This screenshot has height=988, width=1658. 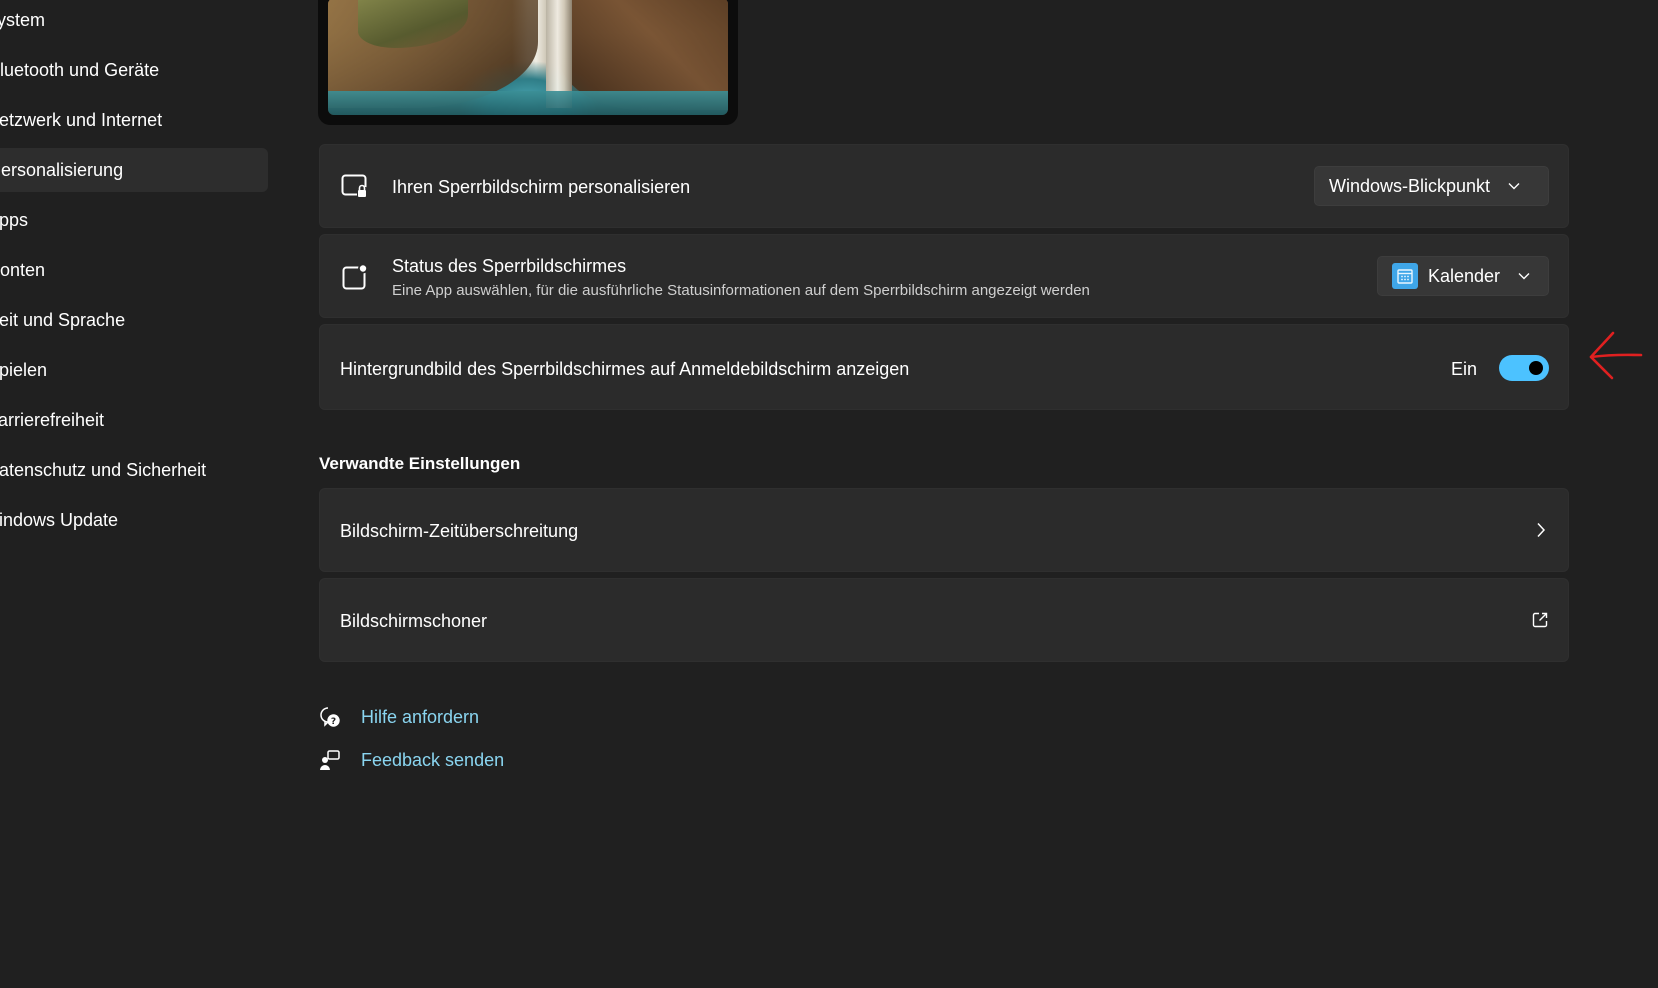 What do you see at coordinates (1405, 276) in the screenshot?
I see `calendar-icon` at bounding box center [1405, 276].